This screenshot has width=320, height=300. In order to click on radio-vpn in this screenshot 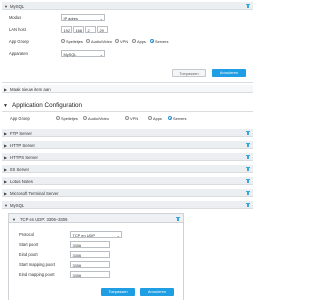, I will do `click(117, 41)`.